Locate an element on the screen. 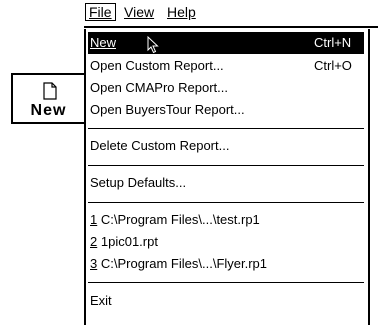  new-button-label: New is located at coordinates (48, 110).